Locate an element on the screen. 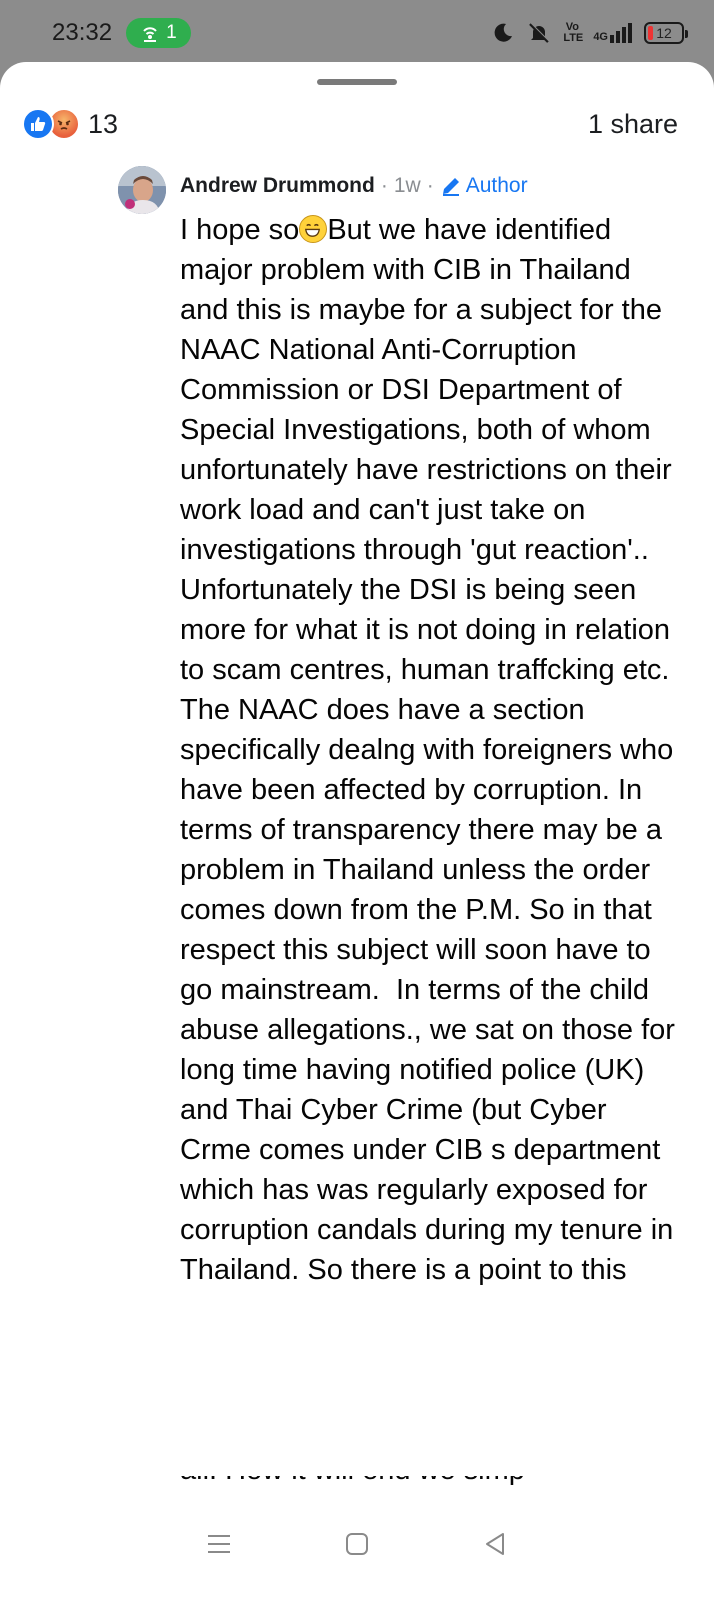  battery-icon: 12 is located at coordinates (666, 33).